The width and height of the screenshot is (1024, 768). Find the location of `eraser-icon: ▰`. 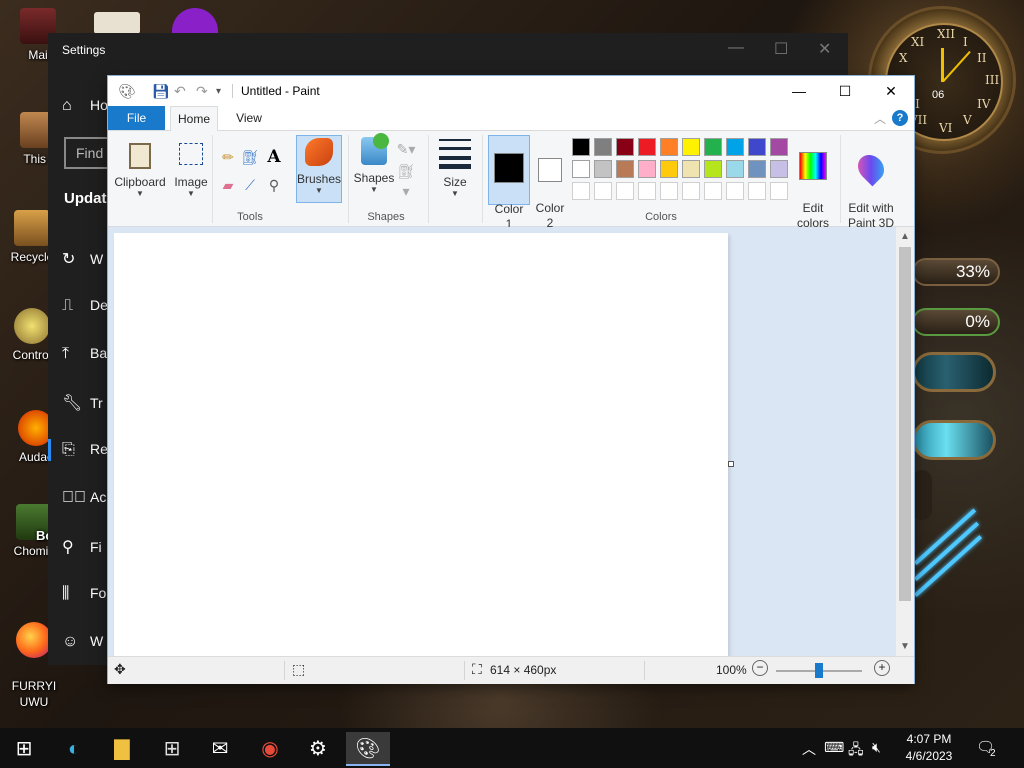

eraser-icon: ▰ is located at coordinates (228, 185).